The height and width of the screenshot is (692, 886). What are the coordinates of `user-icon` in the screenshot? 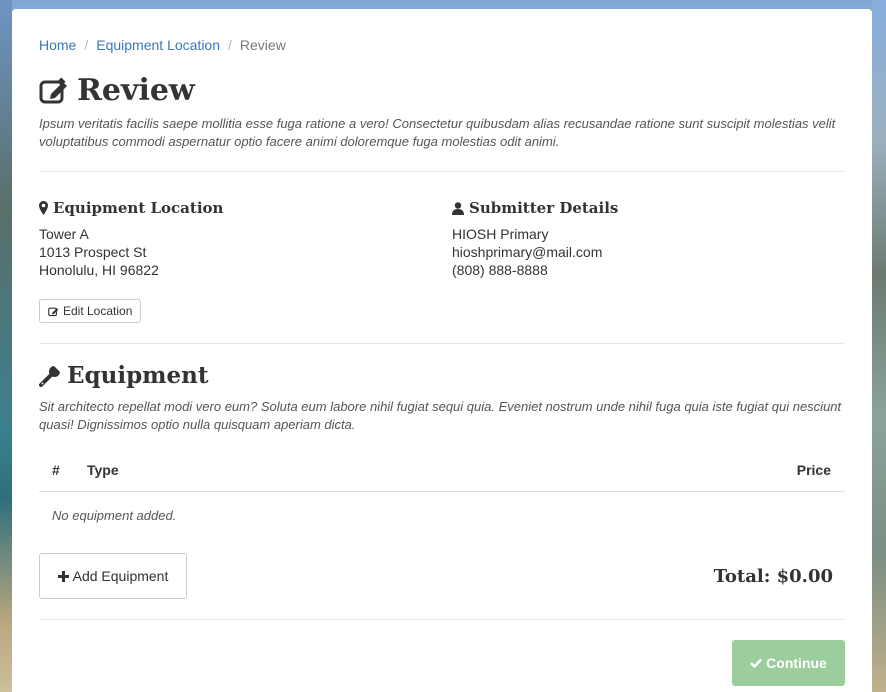 It's located at (458, 208).